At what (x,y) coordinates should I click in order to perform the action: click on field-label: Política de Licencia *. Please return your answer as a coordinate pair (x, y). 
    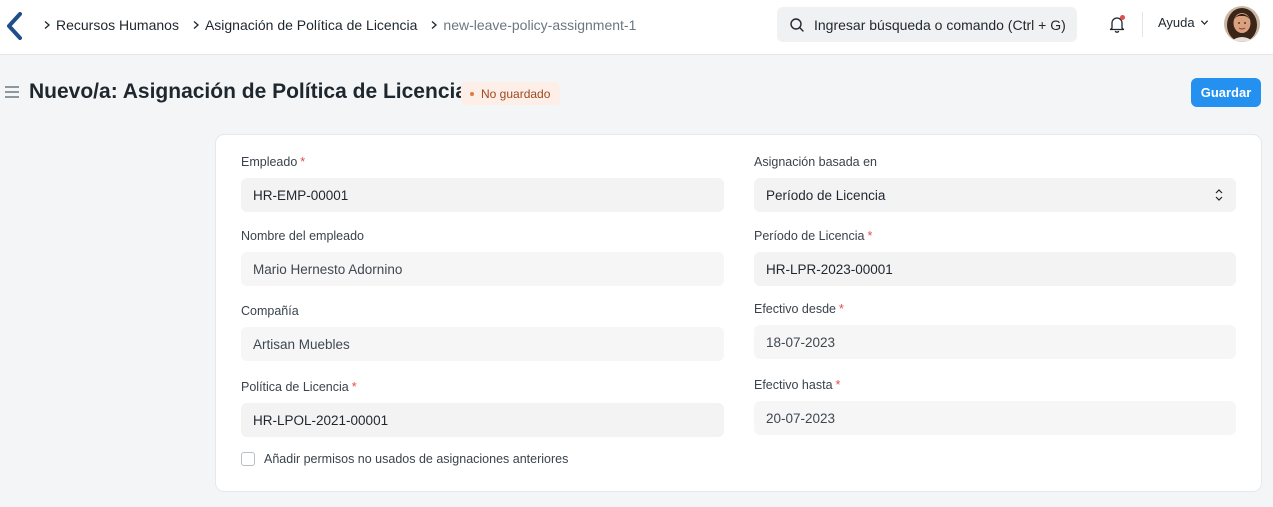
    Looking at the image, I should click on (299, 387).